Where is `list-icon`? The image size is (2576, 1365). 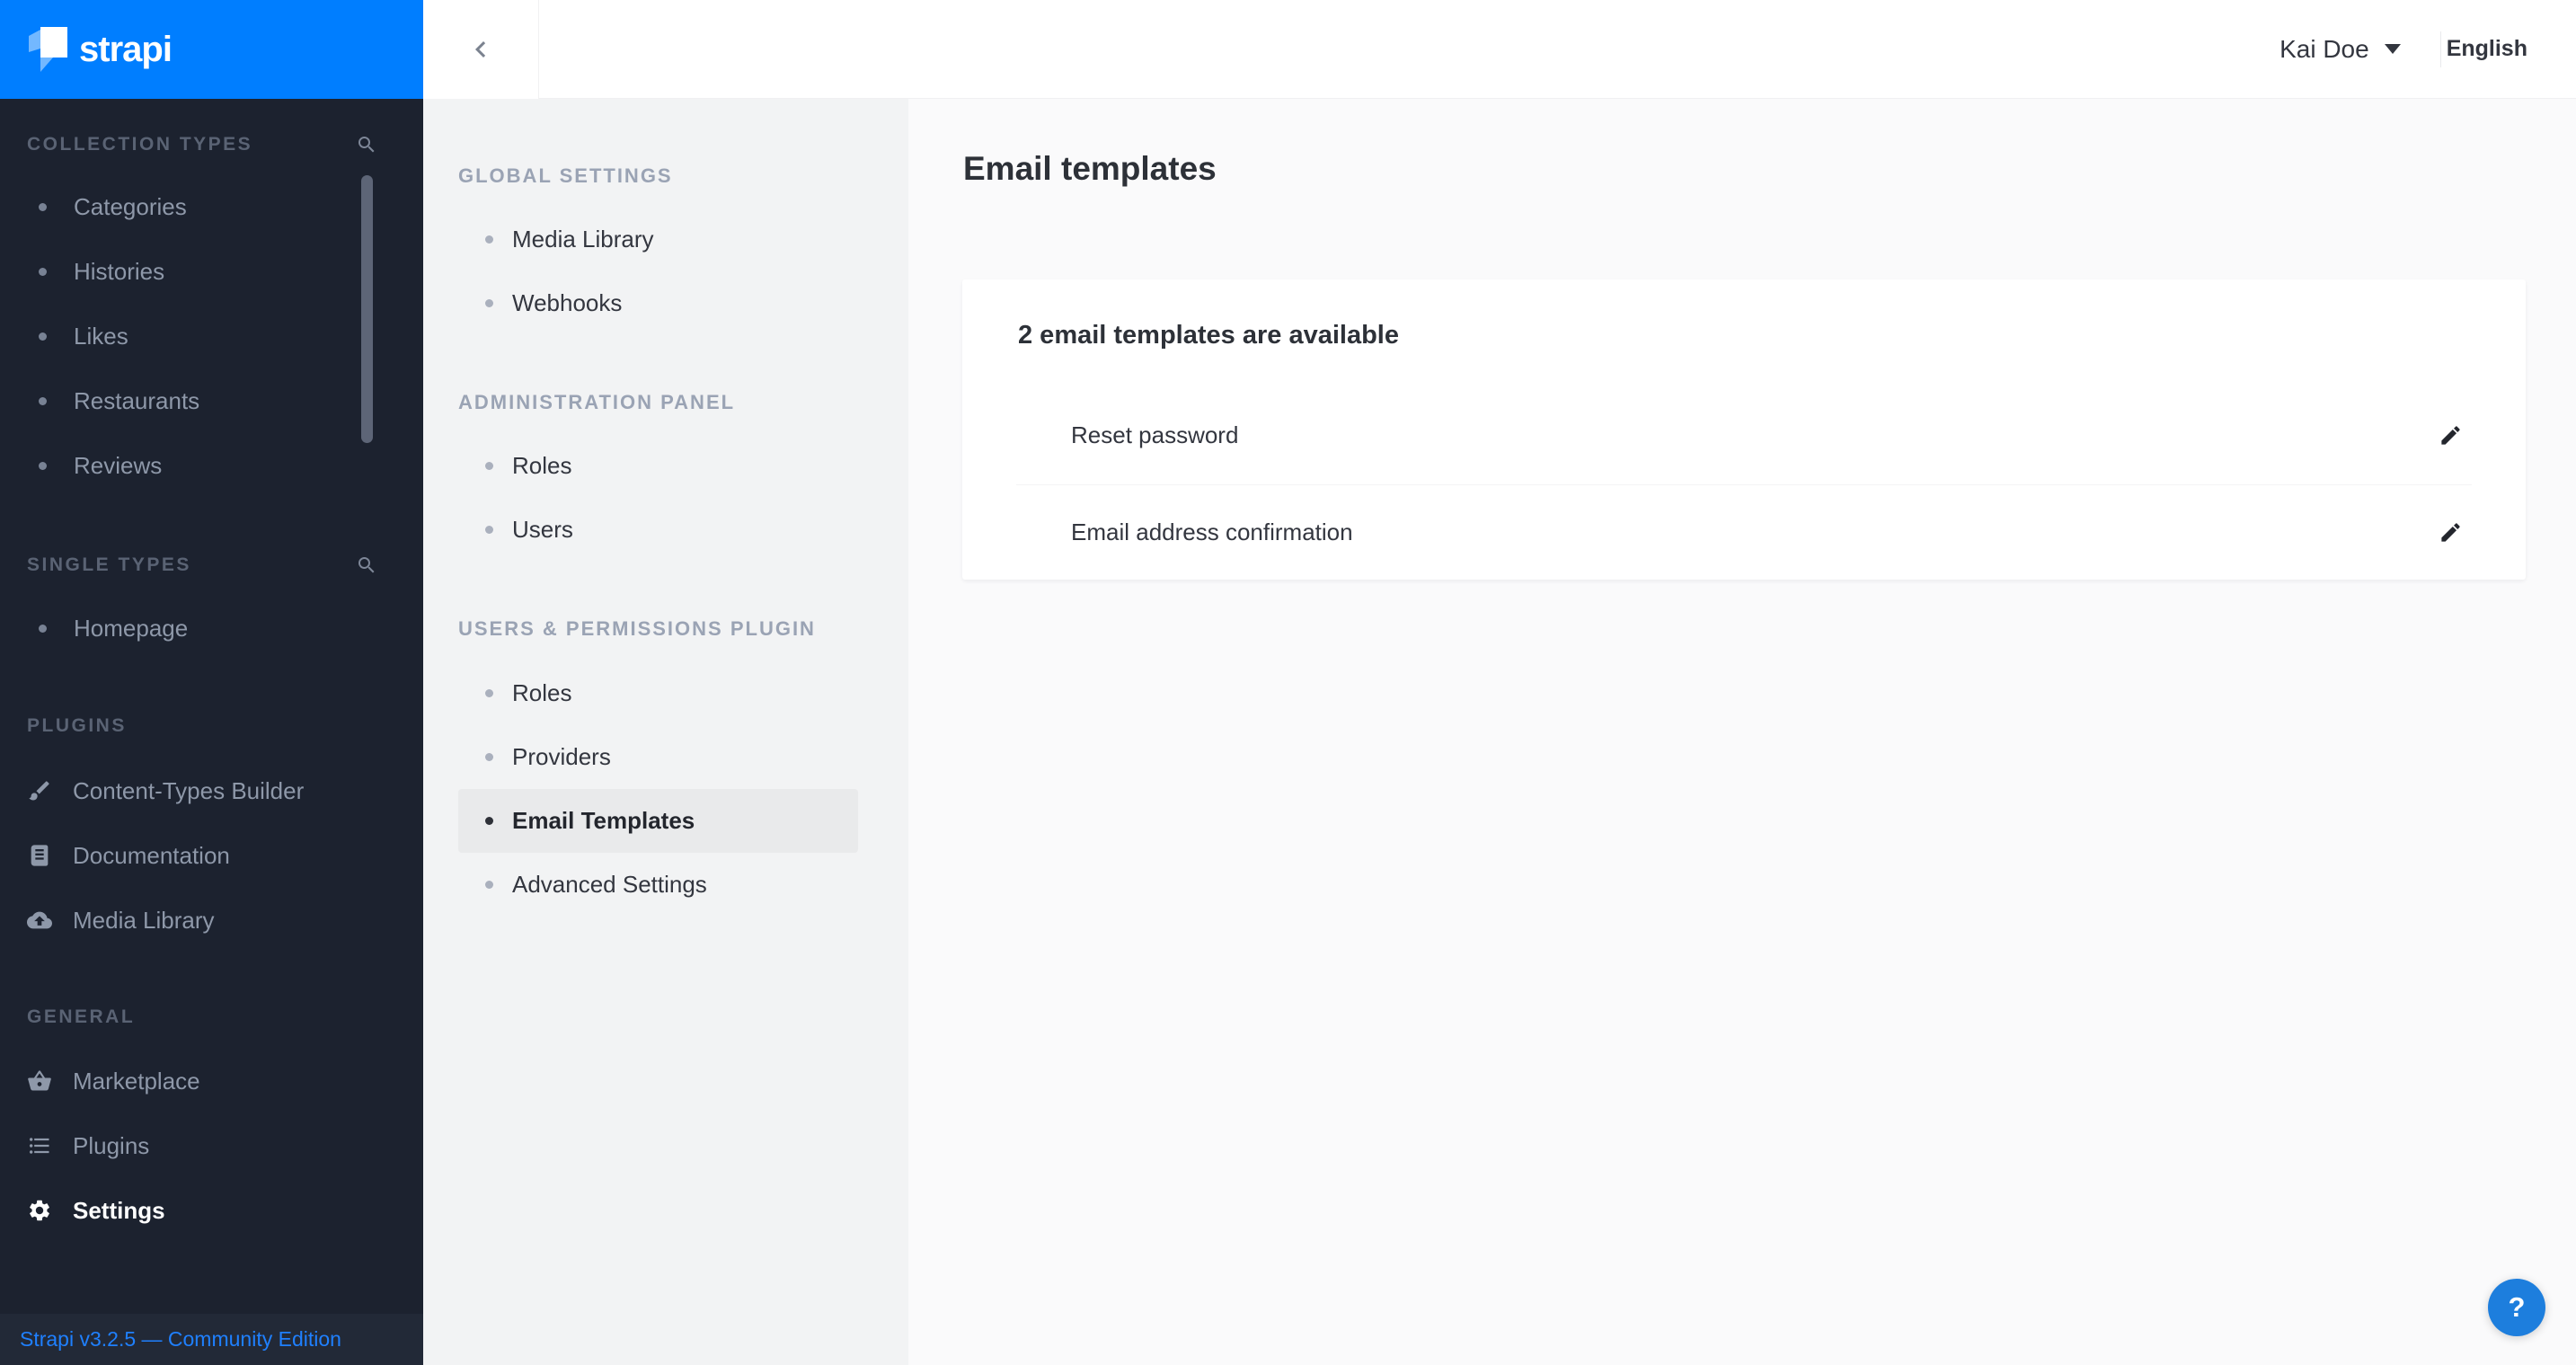
list-icon is located at coordinates (39, 1145).